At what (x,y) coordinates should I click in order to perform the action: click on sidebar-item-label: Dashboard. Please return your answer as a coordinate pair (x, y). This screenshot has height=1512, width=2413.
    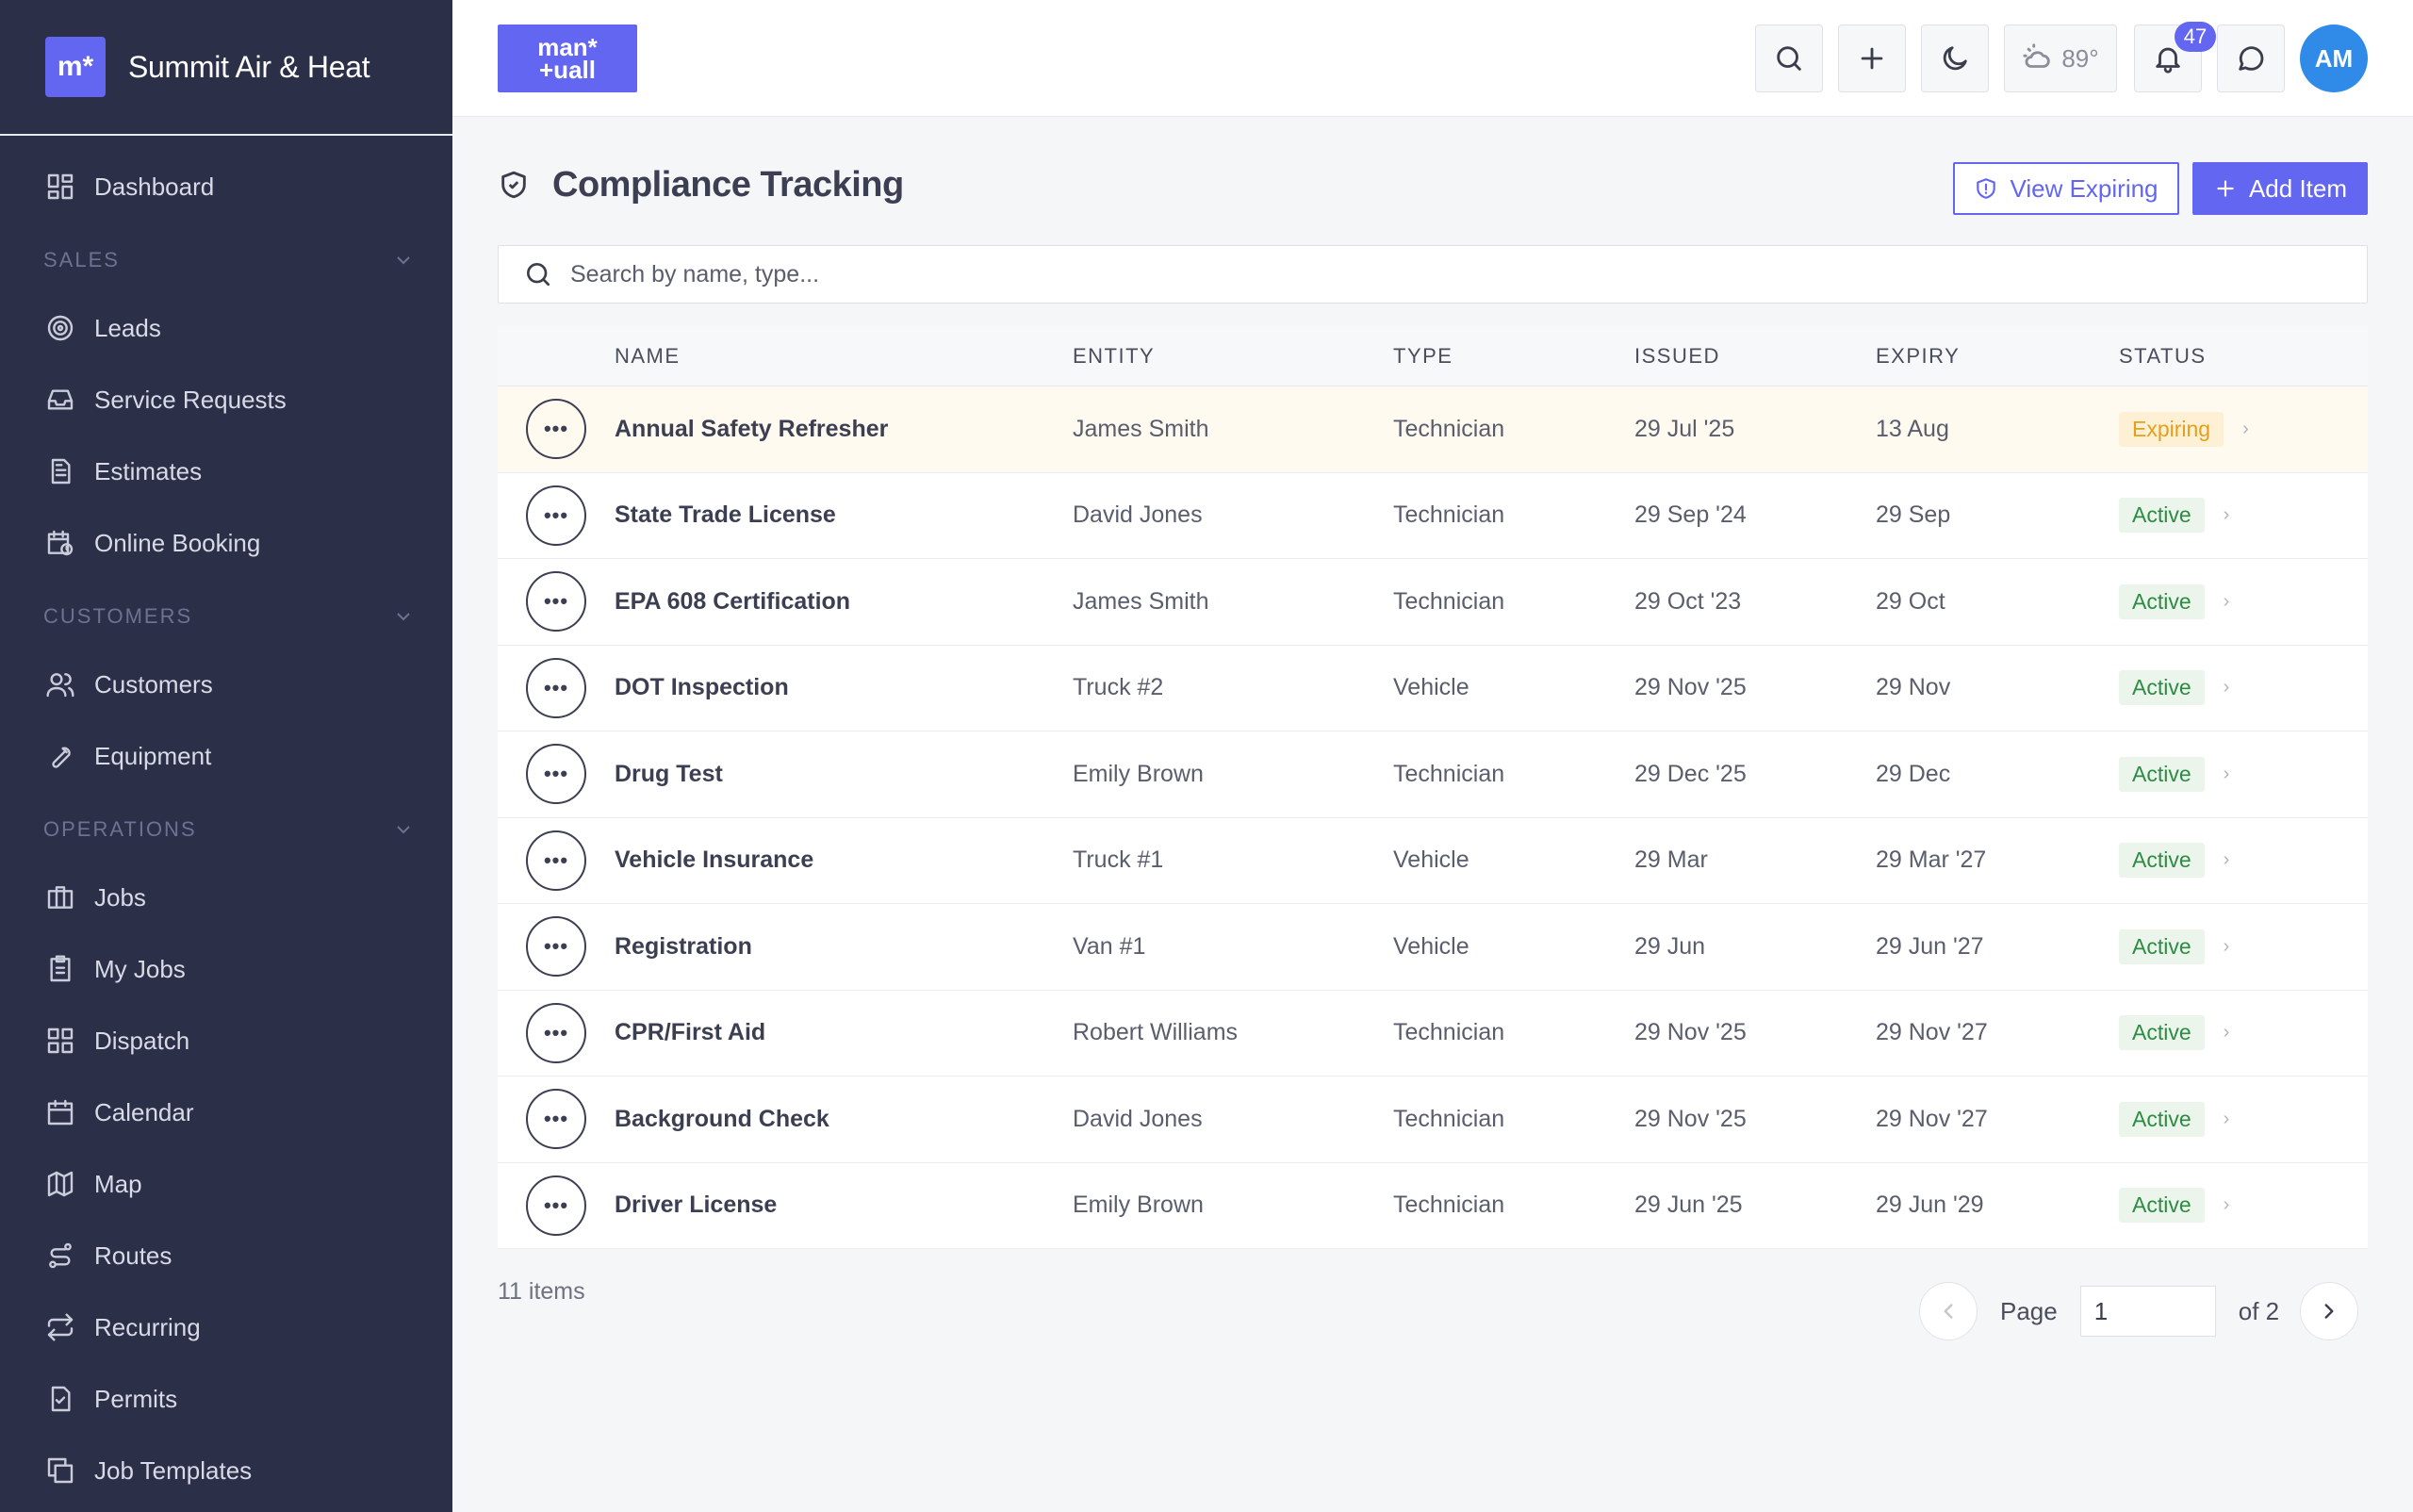
    Looking at the image, I should click on (155, 187).